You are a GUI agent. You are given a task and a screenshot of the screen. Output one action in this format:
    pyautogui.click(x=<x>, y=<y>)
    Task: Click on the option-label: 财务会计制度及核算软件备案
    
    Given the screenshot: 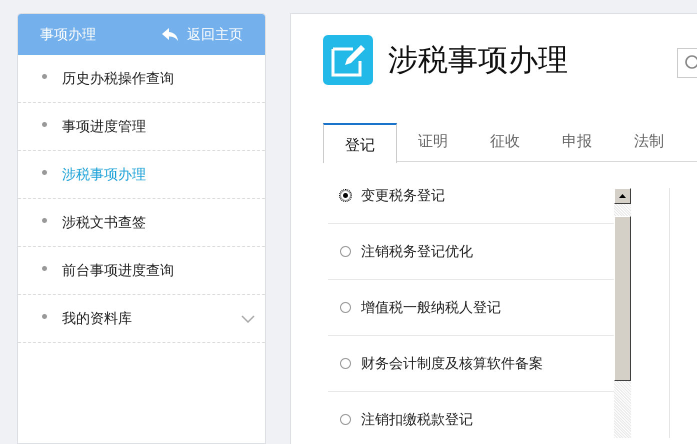 What is the action you would take?
    pyautogui.click(x=452, y=363)
    